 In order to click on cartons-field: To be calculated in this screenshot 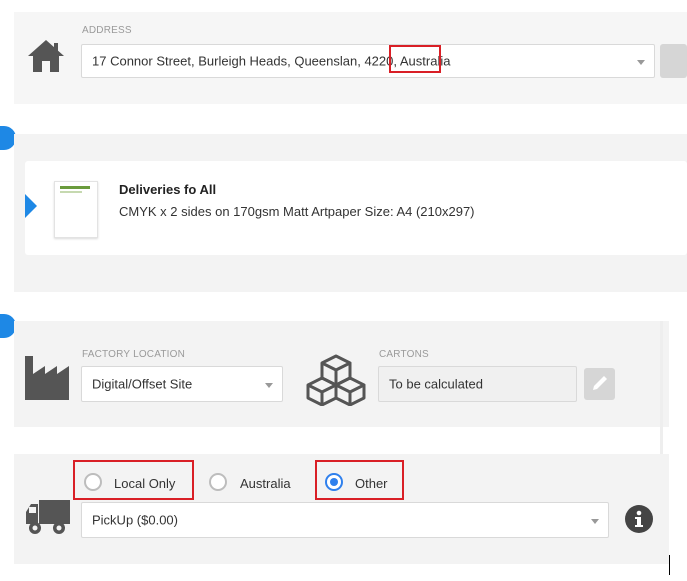, I will do `click(477, 384)`.